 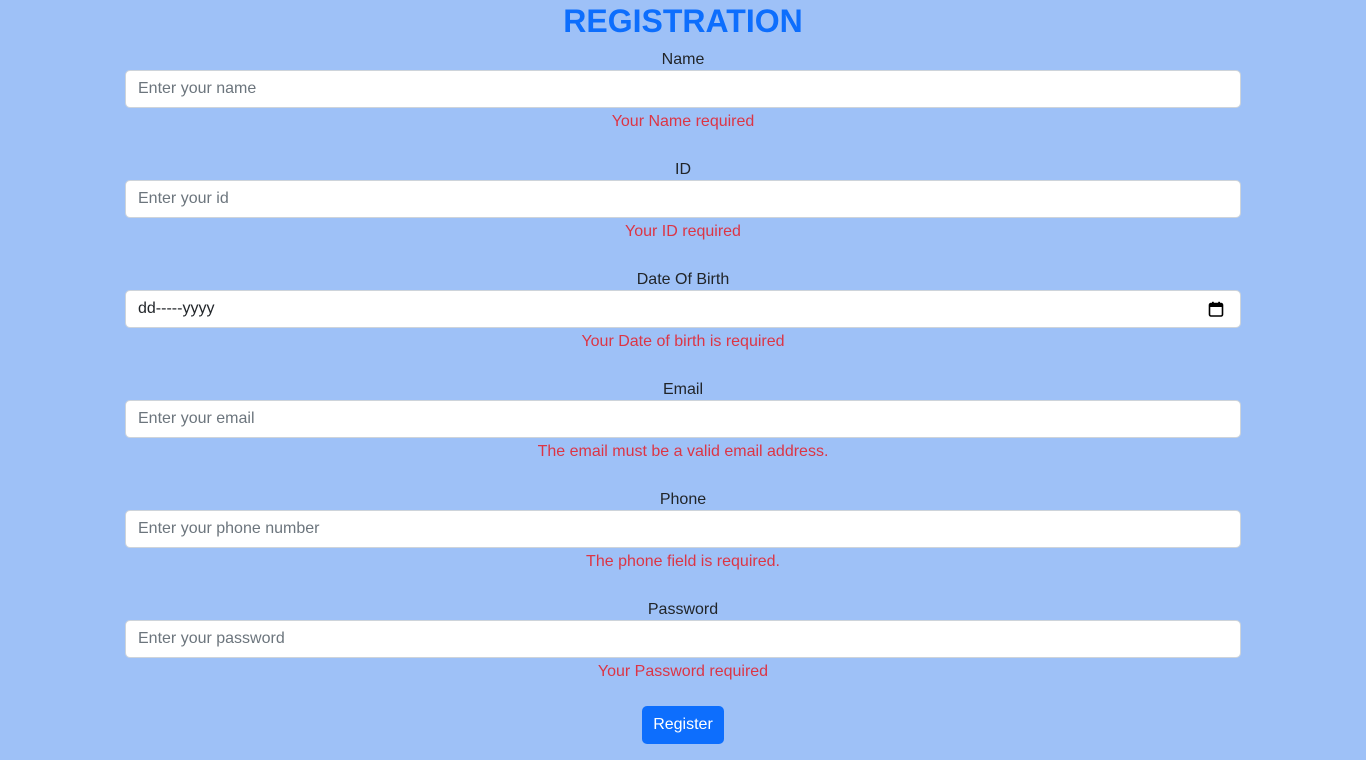 What do you see at coordinates (683, 725) in the screenshot?
I see `register-button: Register` at bounding box center [683, 725].